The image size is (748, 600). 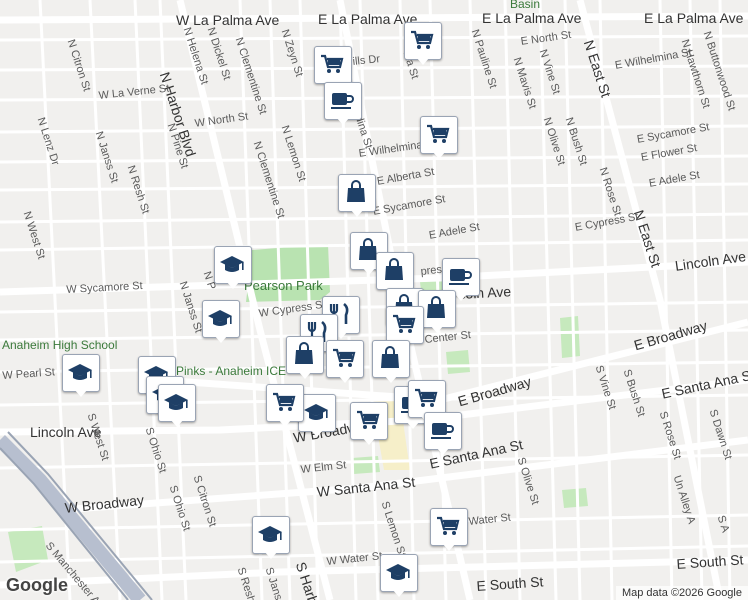 What do you see at coordinates (525, 5) in the screenshot?
I see `poi-label: Basin` at bounding box center [525, 5].